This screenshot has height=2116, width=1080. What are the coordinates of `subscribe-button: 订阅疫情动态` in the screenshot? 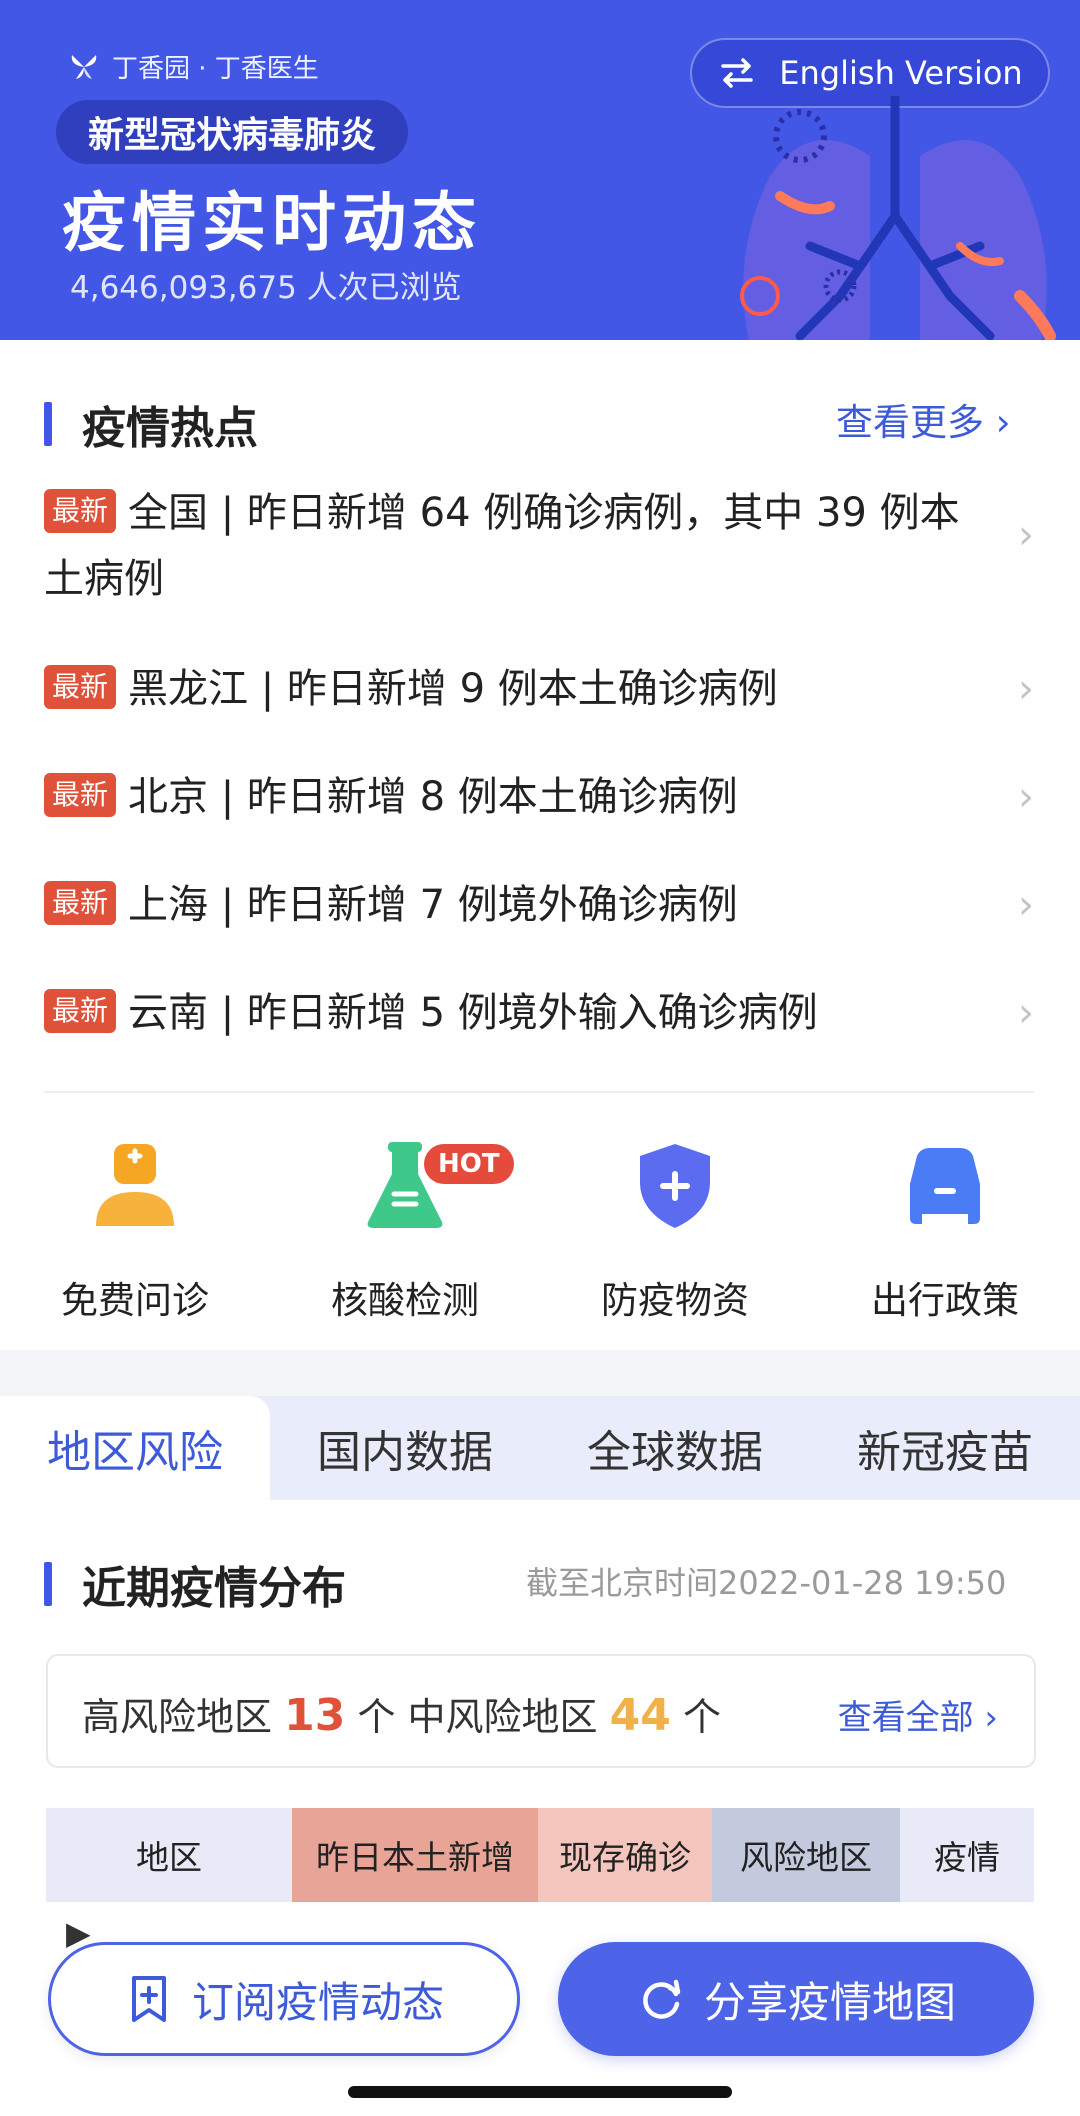 It's located at (284, 1999).